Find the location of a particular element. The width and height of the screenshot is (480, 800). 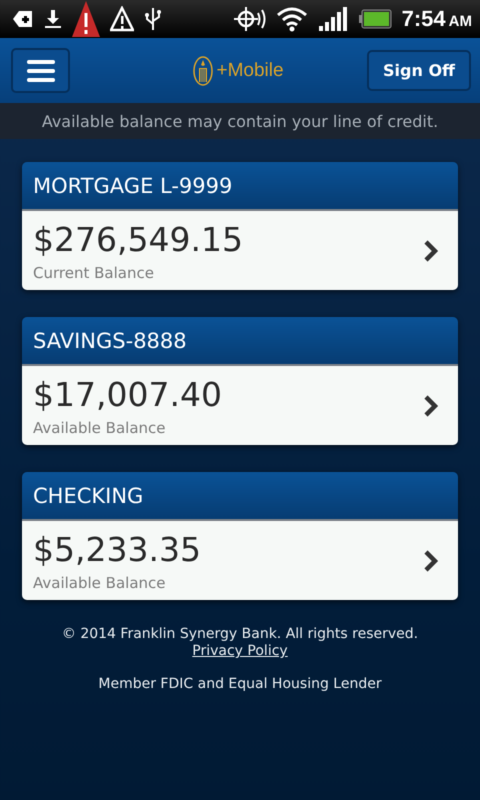

battery-icon is located at coordinates (375, 19).